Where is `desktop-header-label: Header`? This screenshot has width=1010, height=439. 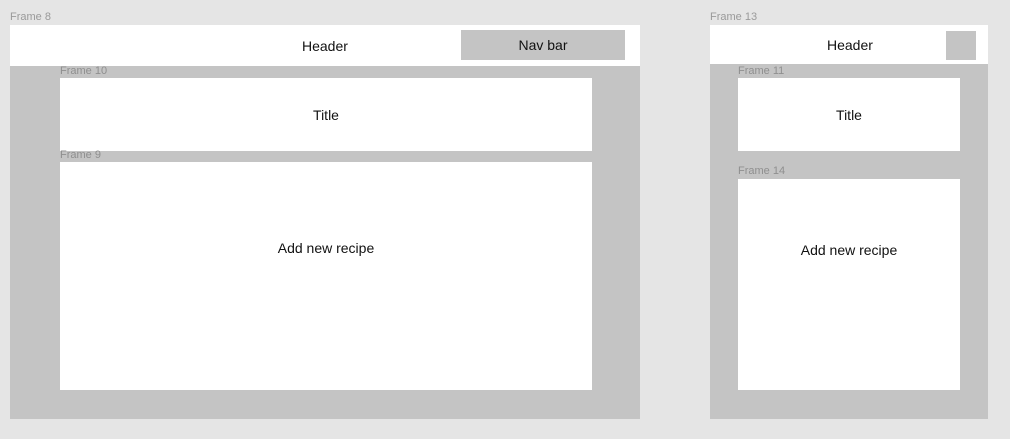 desktop-header-label: Header is located at coordinates (325, 46).